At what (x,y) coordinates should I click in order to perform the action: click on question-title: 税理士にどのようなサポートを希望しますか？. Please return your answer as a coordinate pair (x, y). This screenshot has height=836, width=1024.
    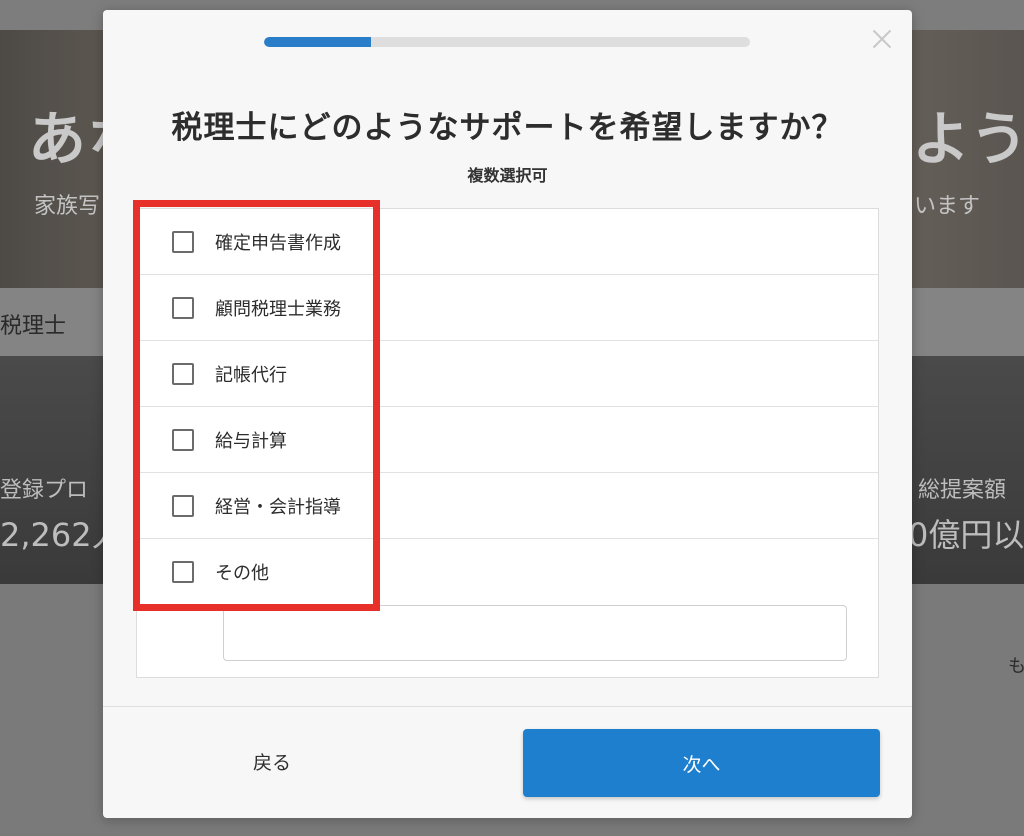
    Looking at the image, I should click on (507, 128).